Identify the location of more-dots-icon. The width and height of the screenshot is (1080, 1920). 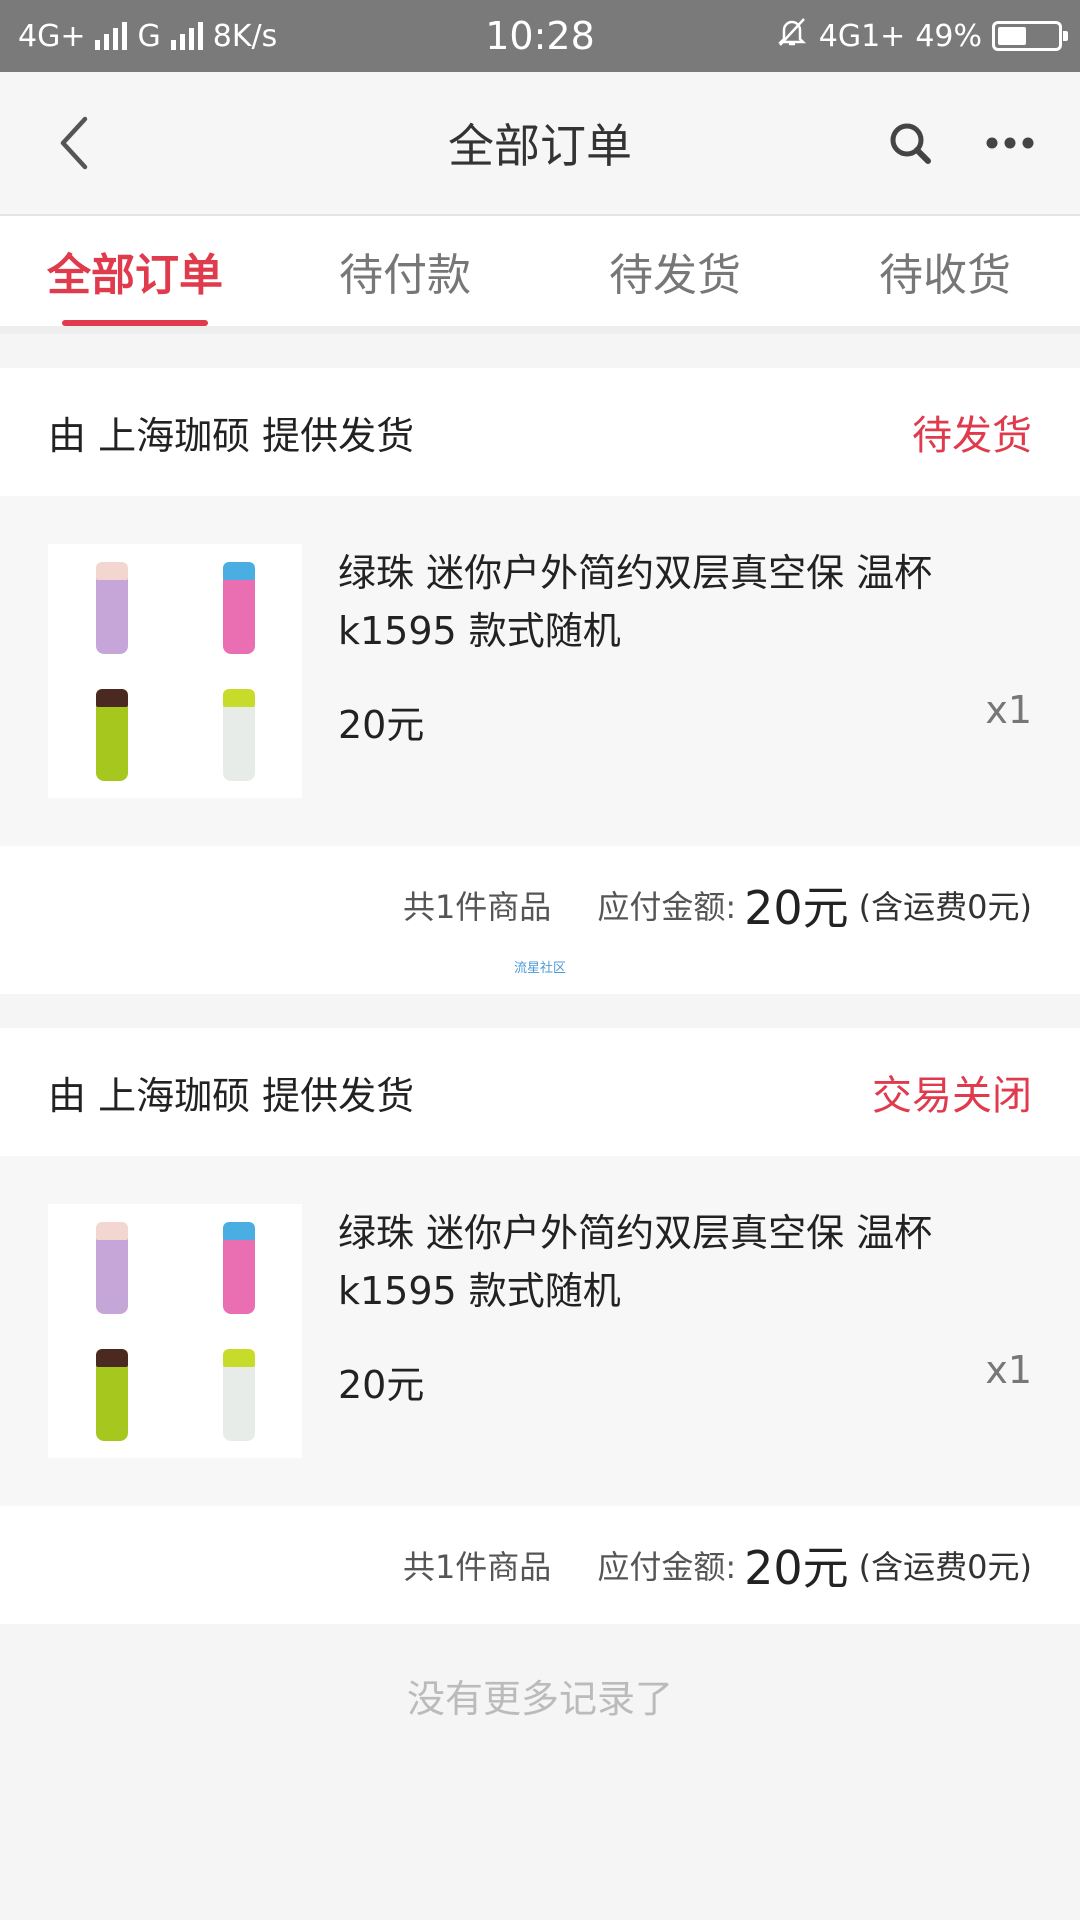
(1010, 143).